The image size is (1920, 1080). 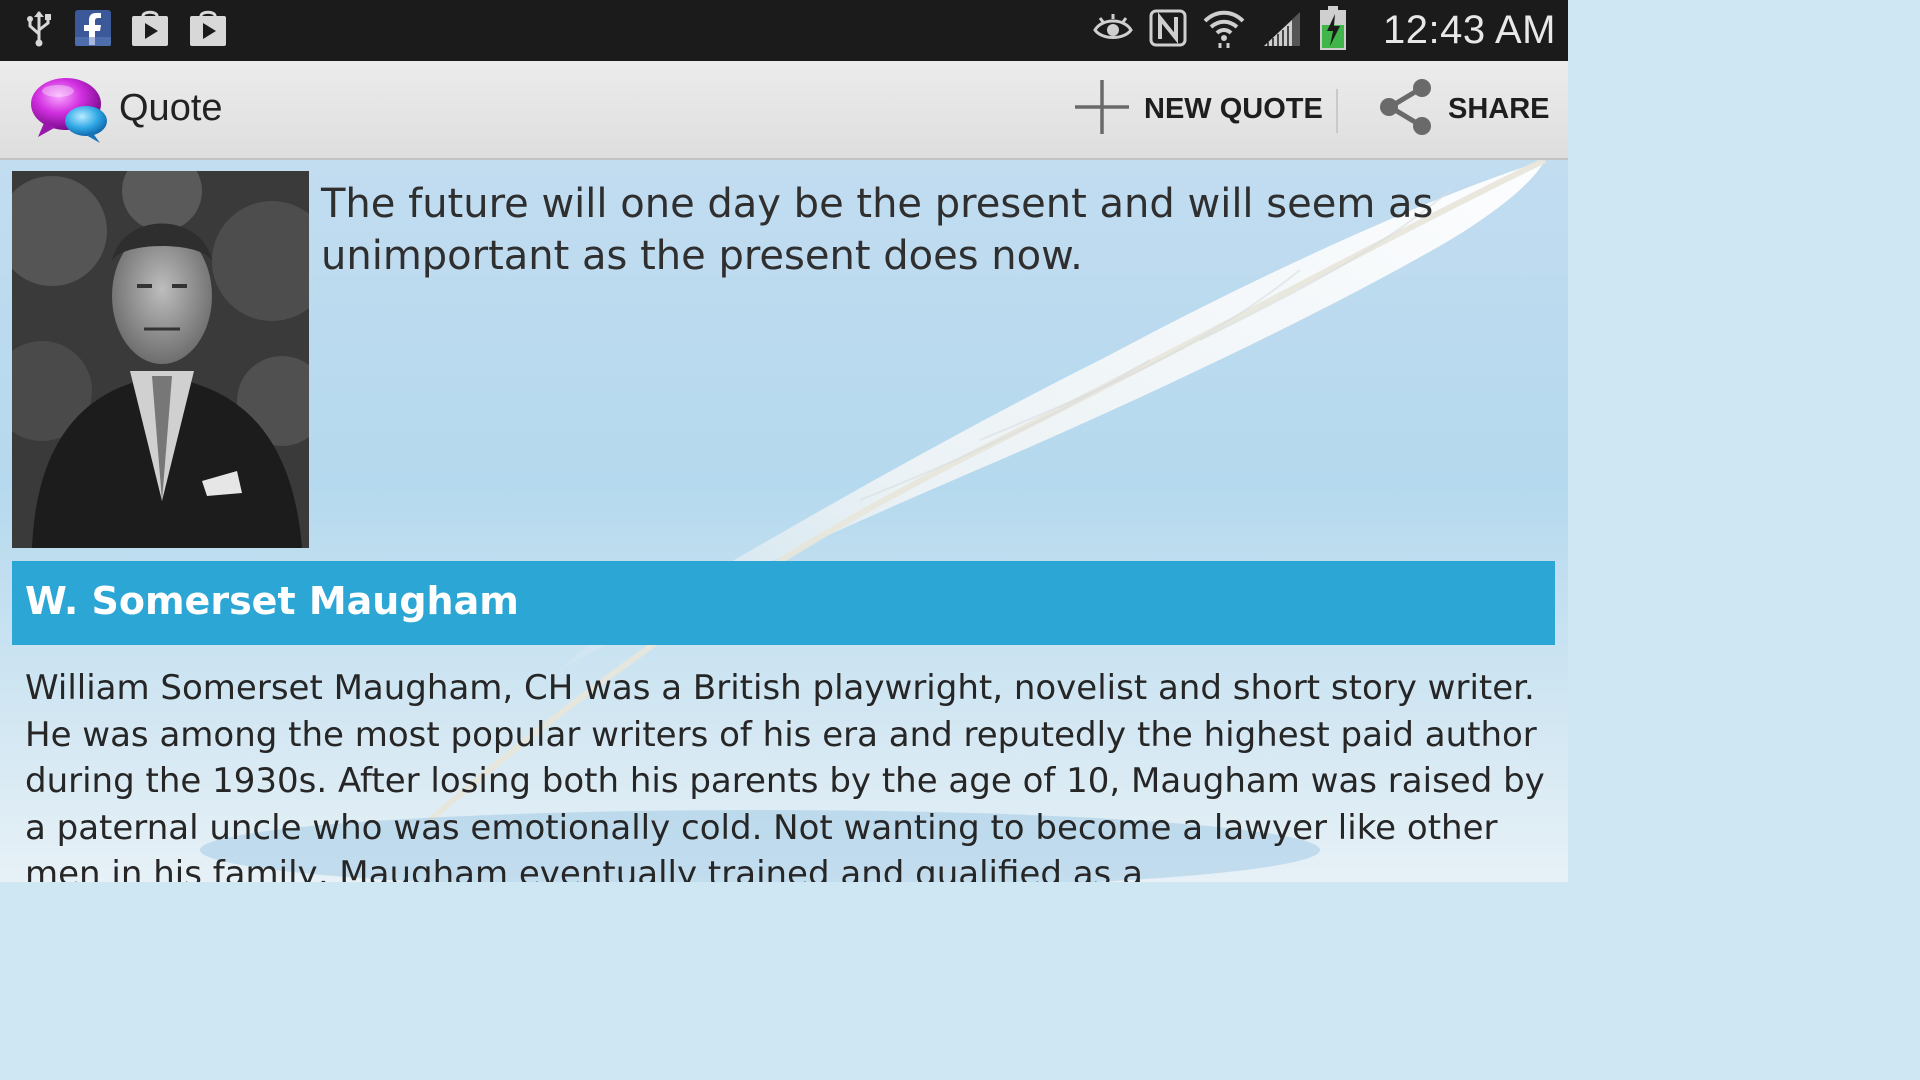 What do you see at coordinates (1406, 109) in the screenshot?
I see `share-icon` at bounding box center [1406, 109].